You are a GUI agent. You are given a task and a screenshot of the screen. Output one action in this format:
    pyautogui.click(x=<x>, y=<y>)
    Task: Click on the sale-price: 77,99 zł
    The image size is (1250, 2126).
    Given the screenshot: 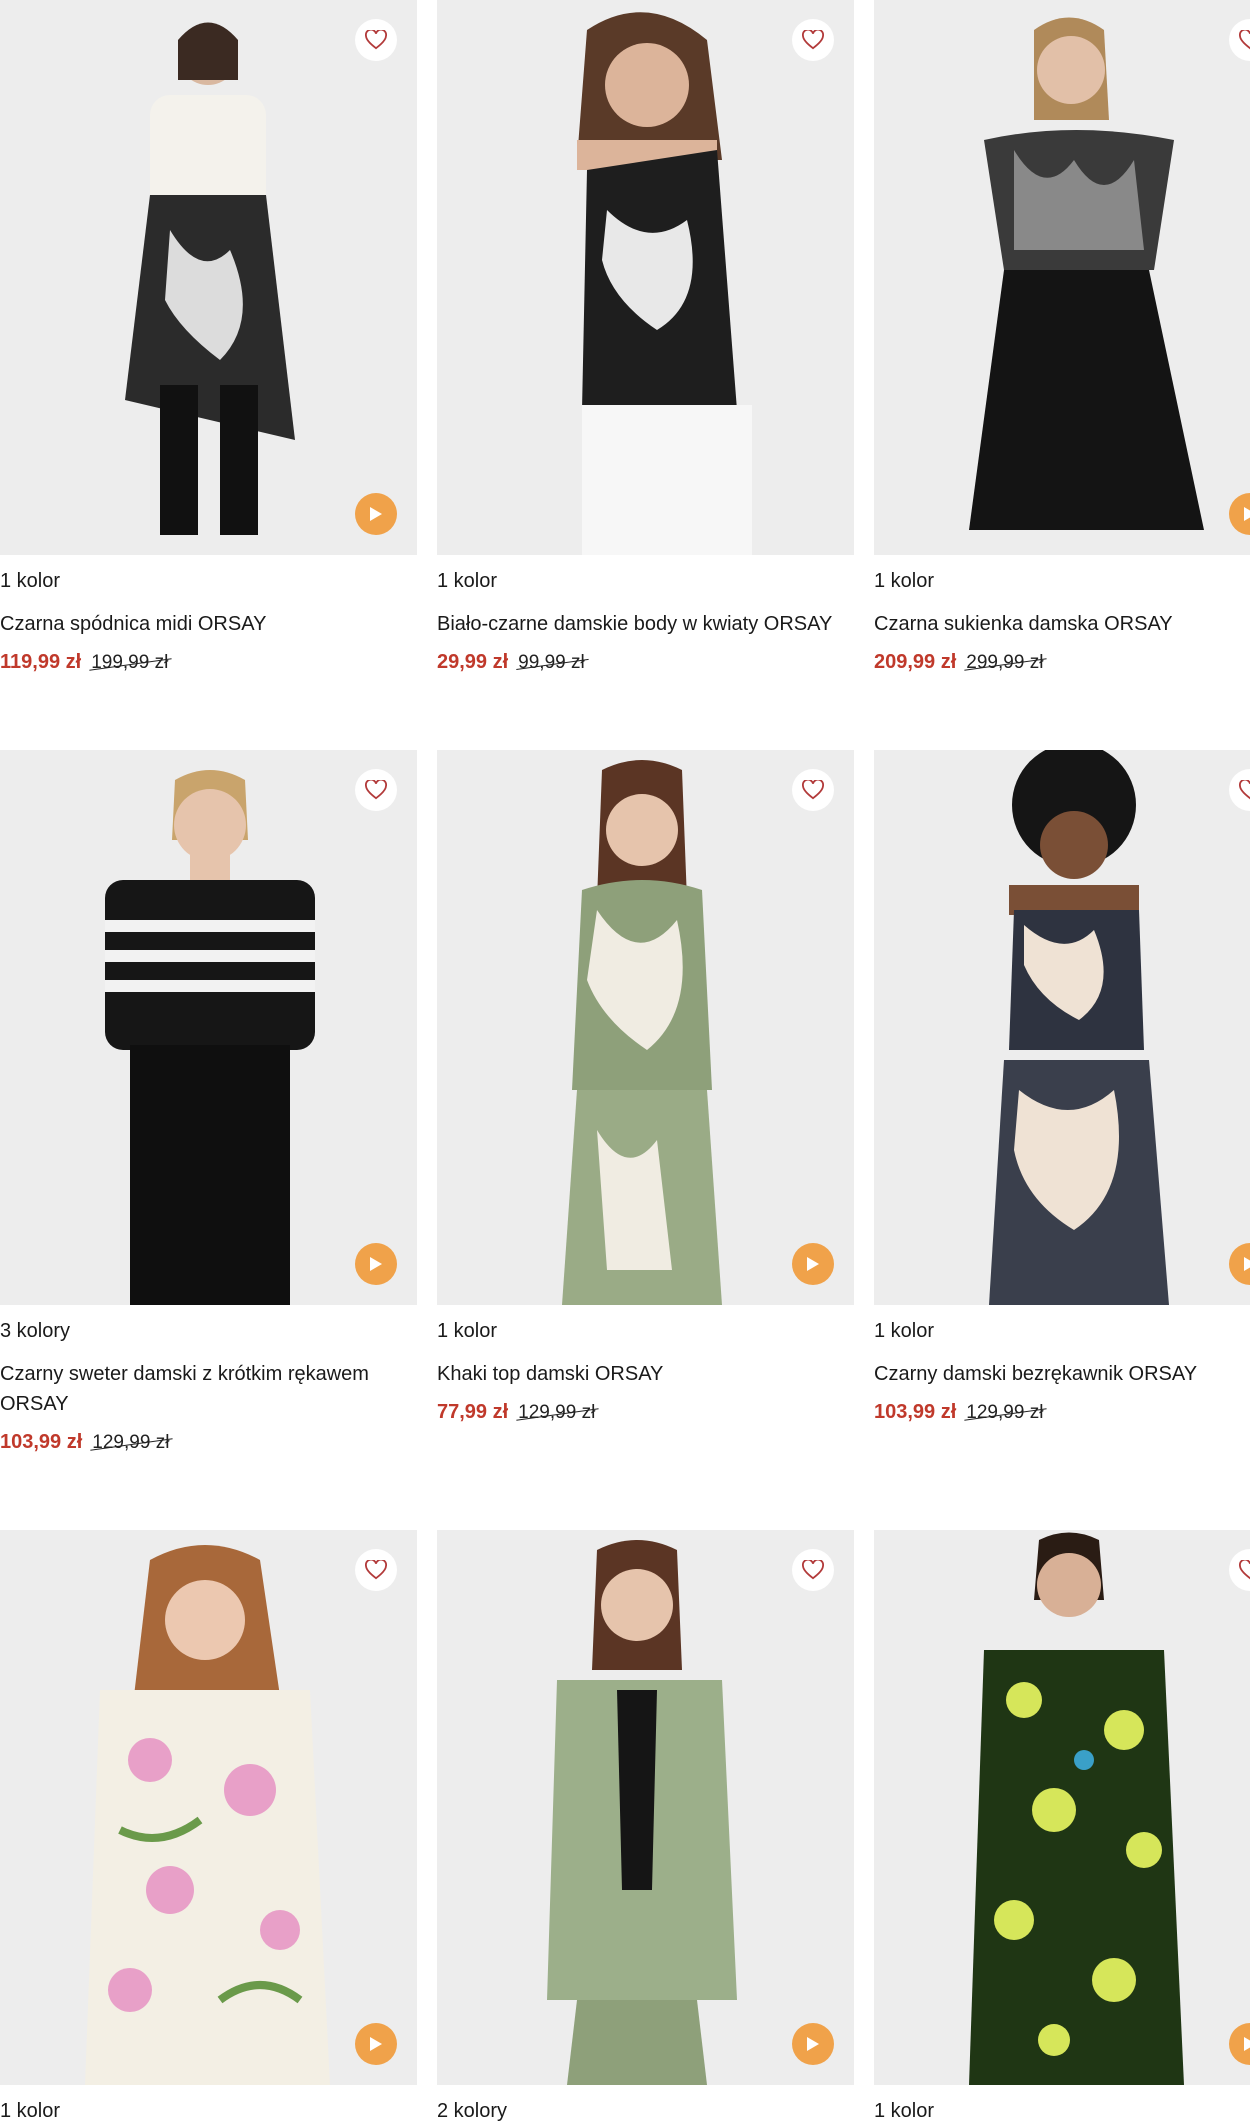 What is the action you would take?
    pyautogui.click(x=473, y=1412)
    